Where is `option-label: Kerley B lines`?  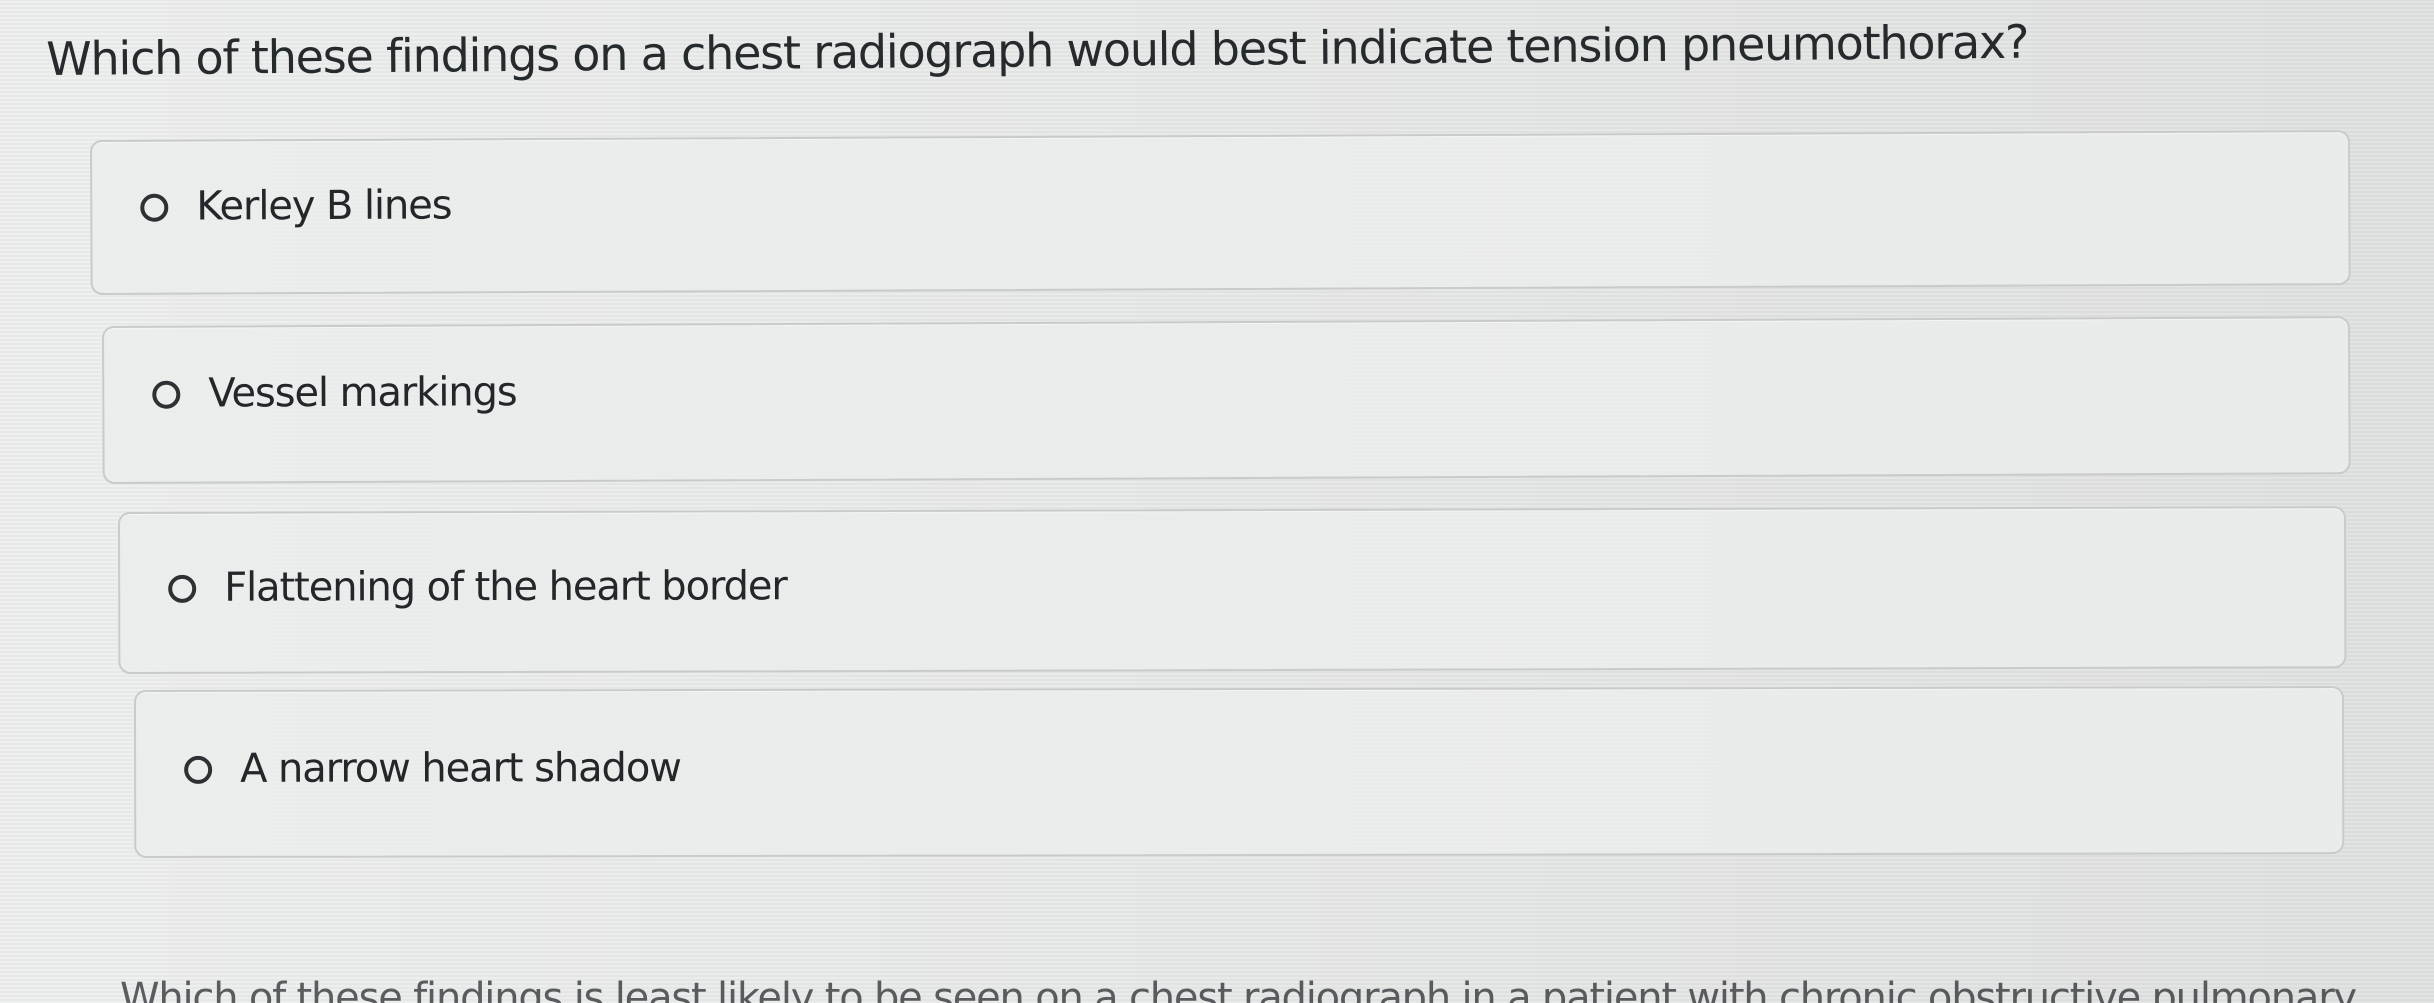
option-label: Kerley B lines is located at coordinates (324, 205).